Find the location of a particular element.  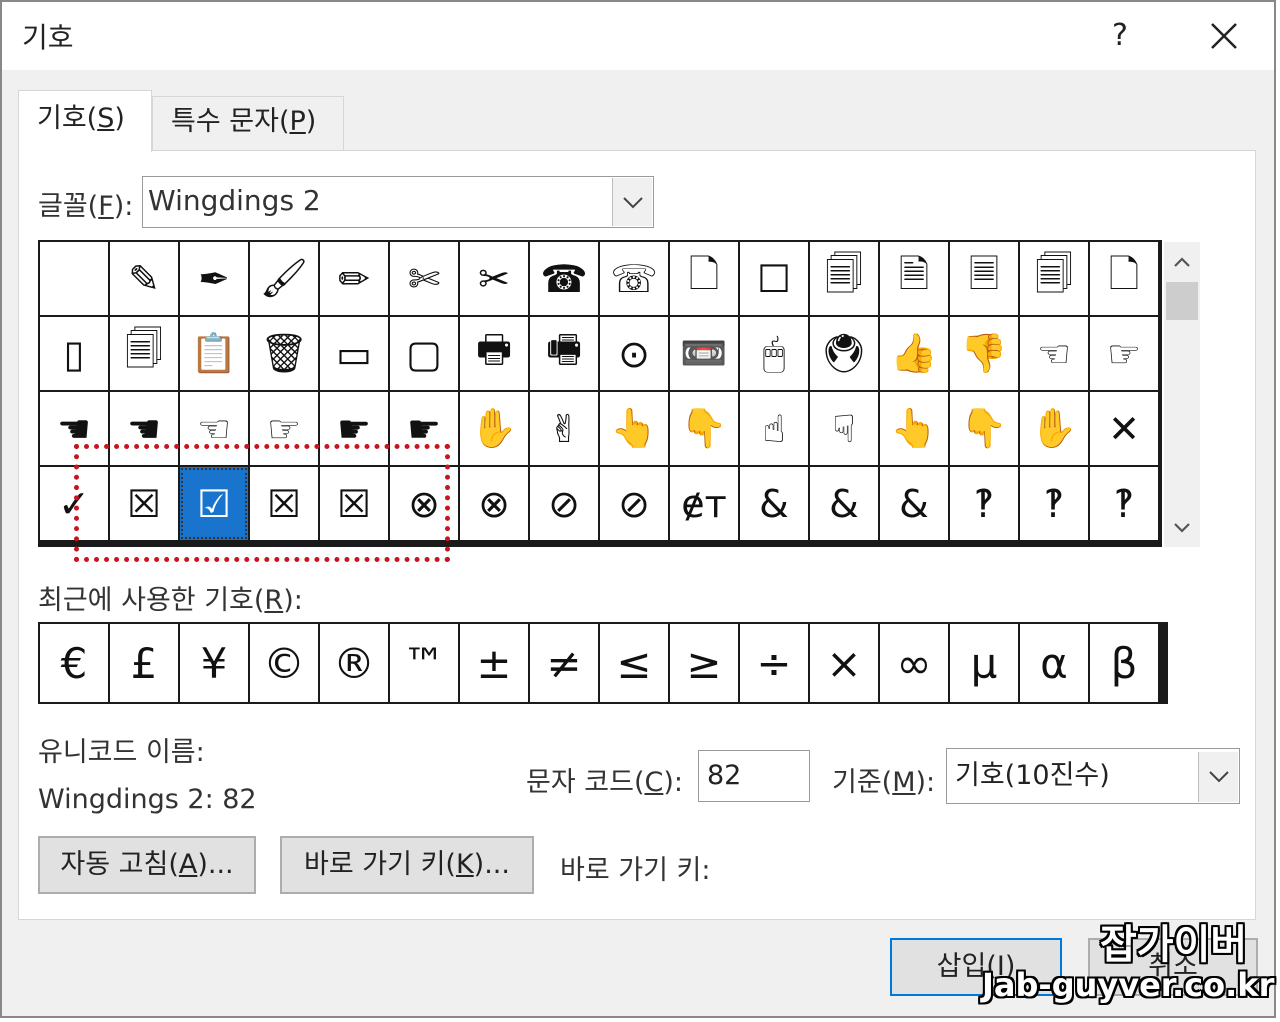

symbol-cell: ɇт is located at coordinates (704, 503).